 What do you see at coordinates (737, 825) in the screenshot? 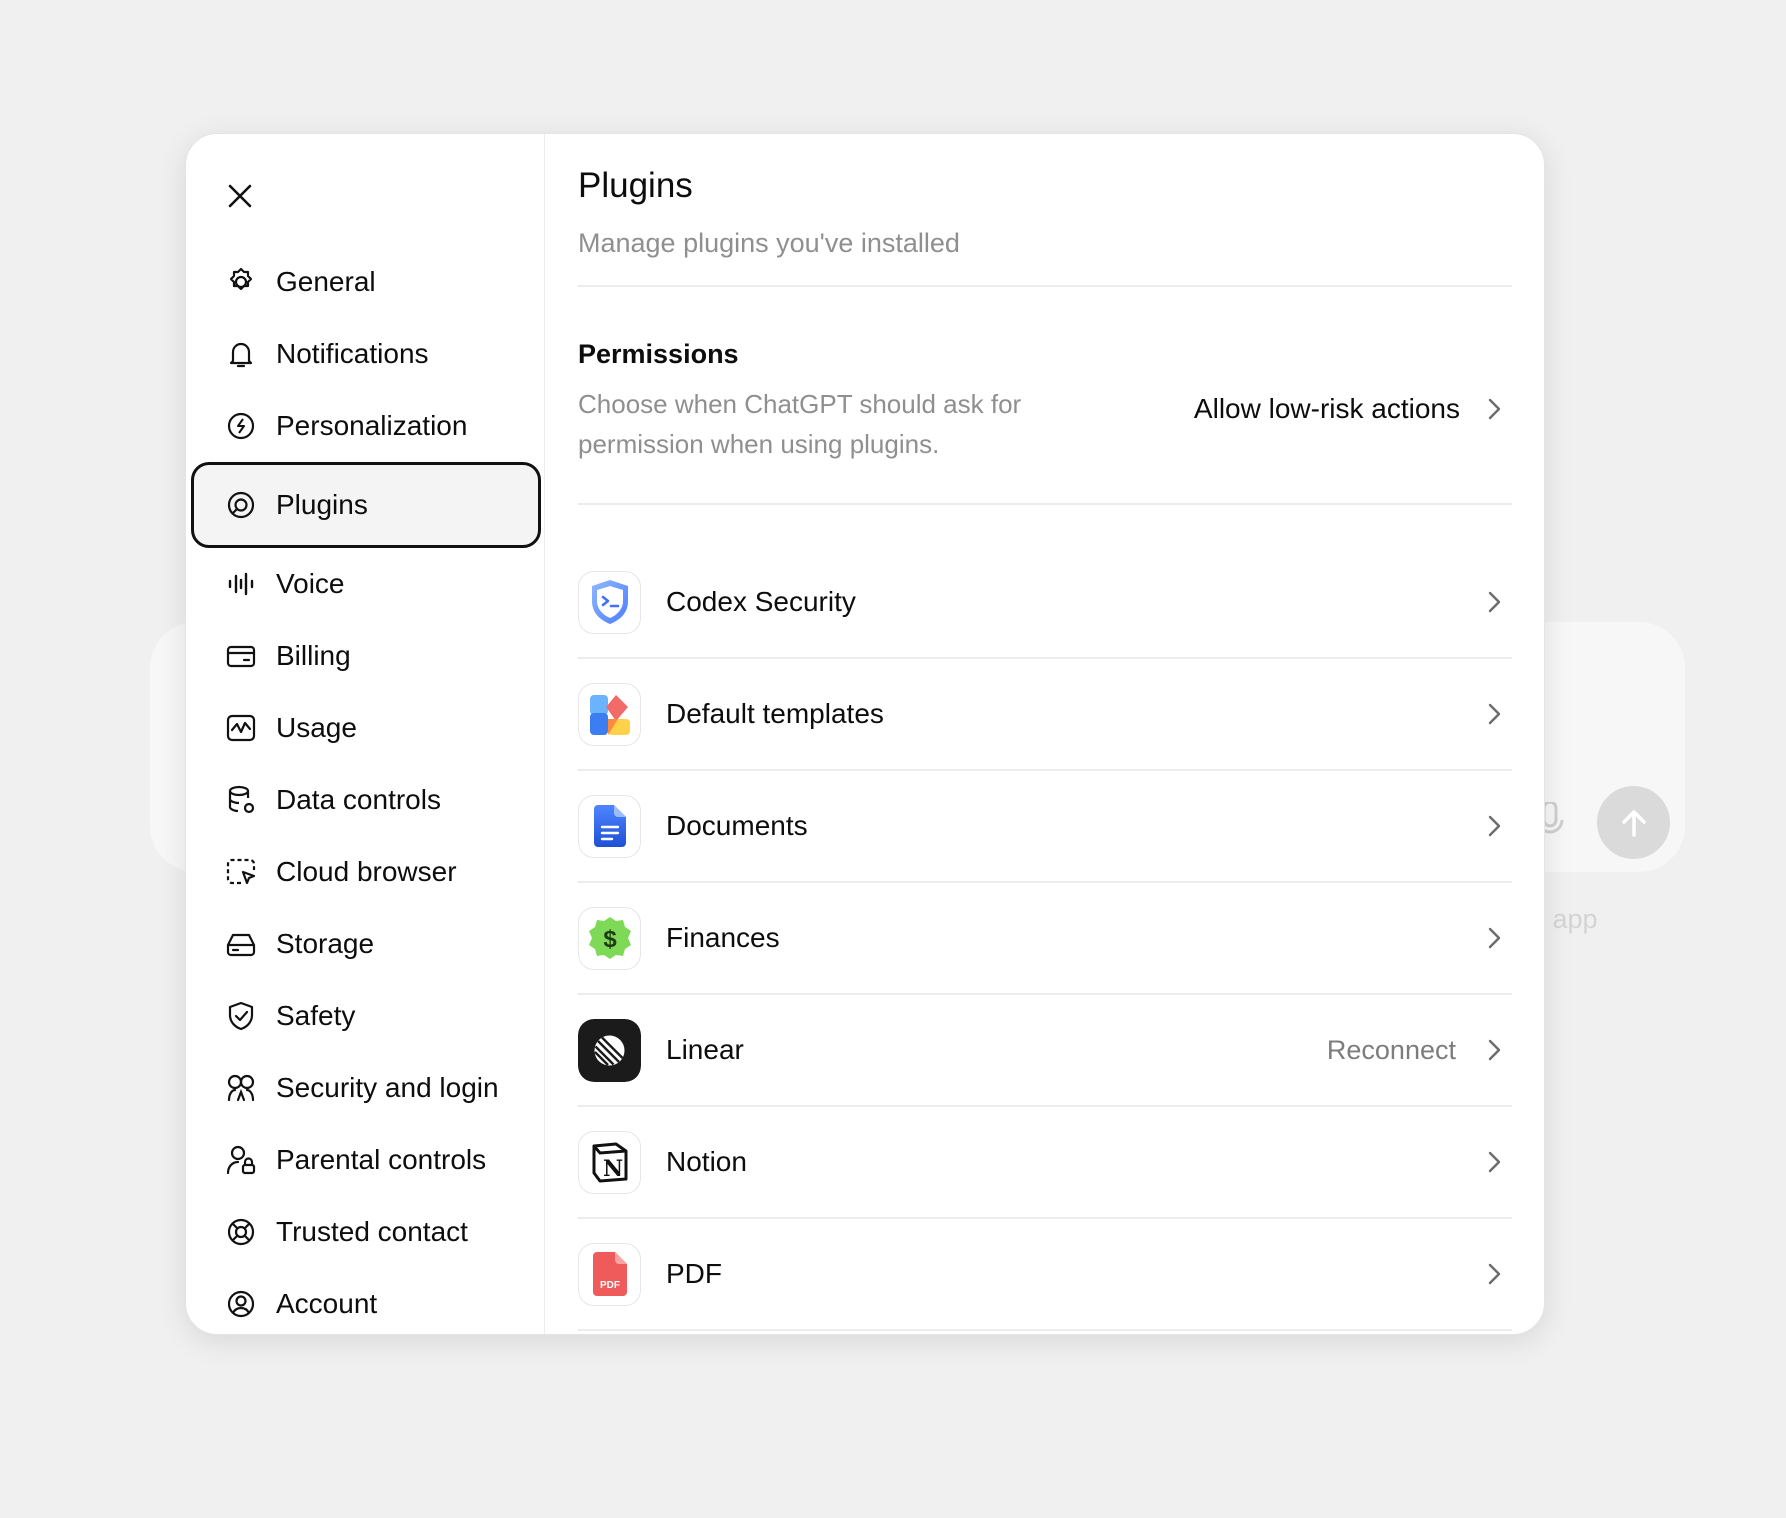
I see `plugin-name: Documents` at bounding box center [737, 825].